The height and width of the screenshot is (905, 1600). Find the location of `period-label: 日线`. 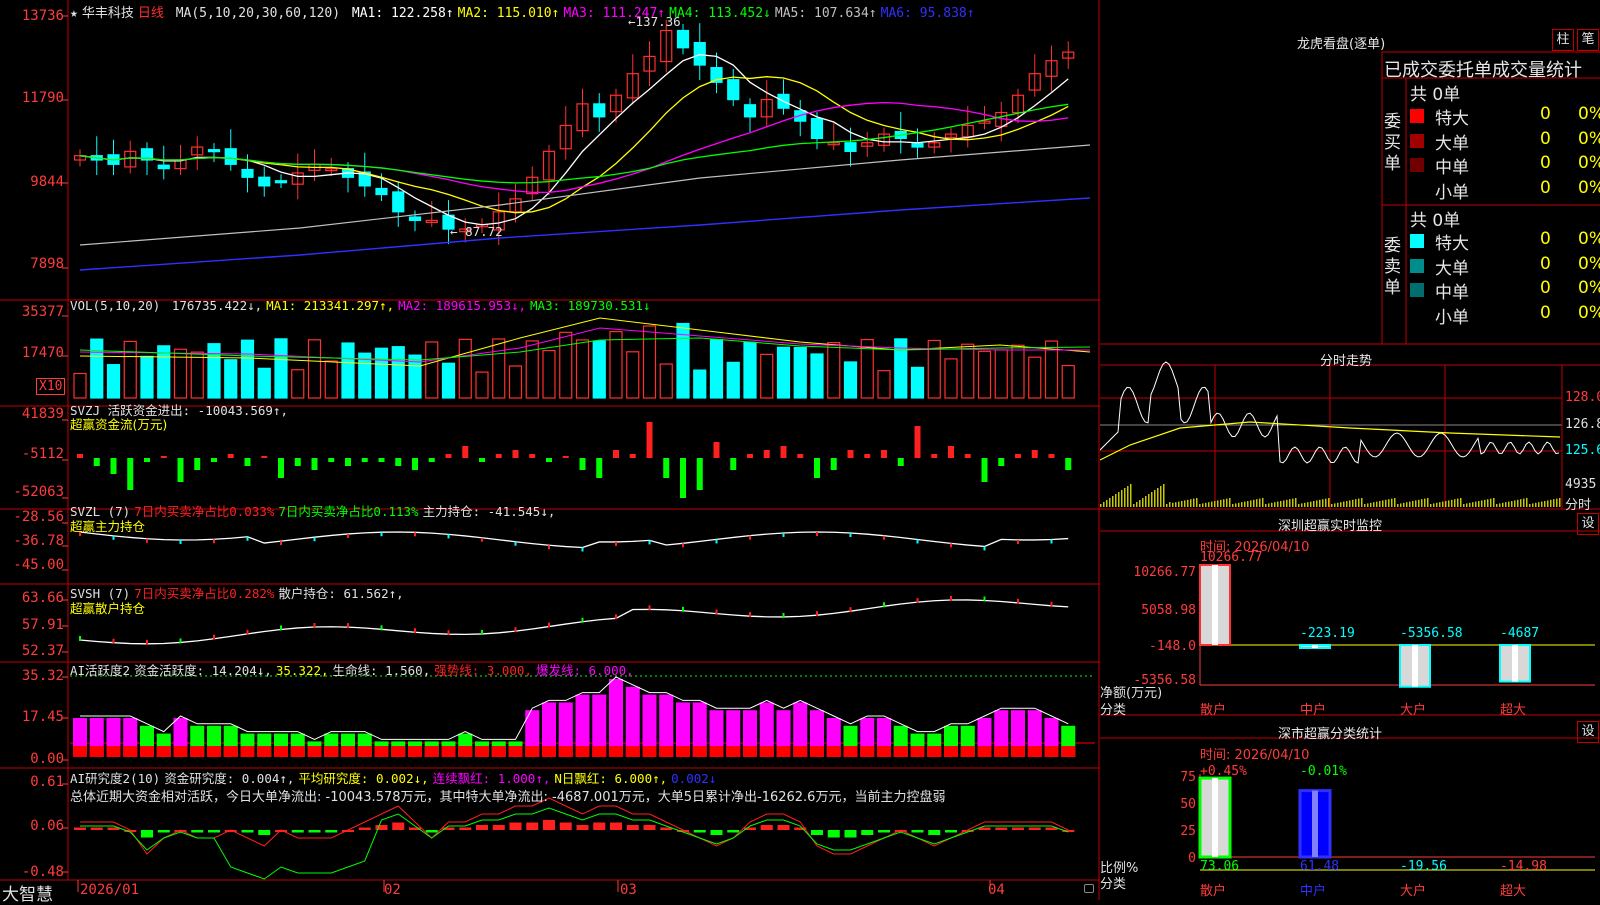

period-label: 日线 is located at coordinates (151, 13).